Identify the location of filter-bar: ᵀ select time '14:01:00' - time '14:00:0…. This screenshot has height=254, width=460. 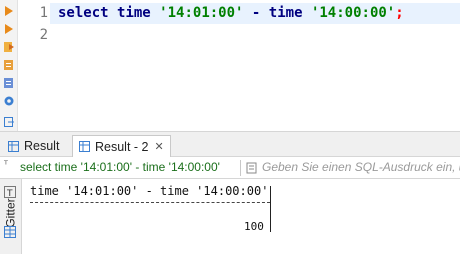
(230, 168).